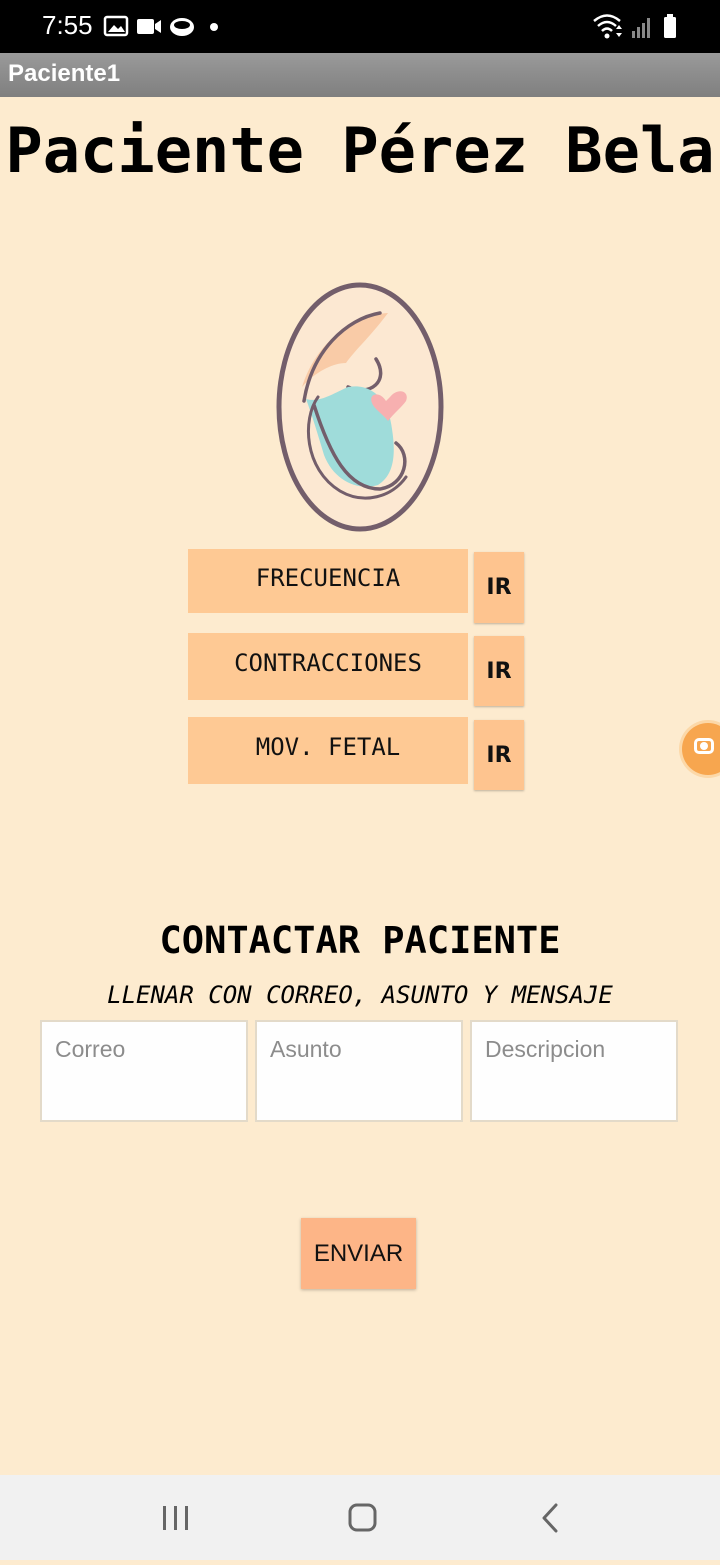 This screenshot has height=1565, width=720. Describe the element at coordinates (328, 581) in the screenshot. I see `metric-label-frecuencia: FRECUENCIA` at that location.